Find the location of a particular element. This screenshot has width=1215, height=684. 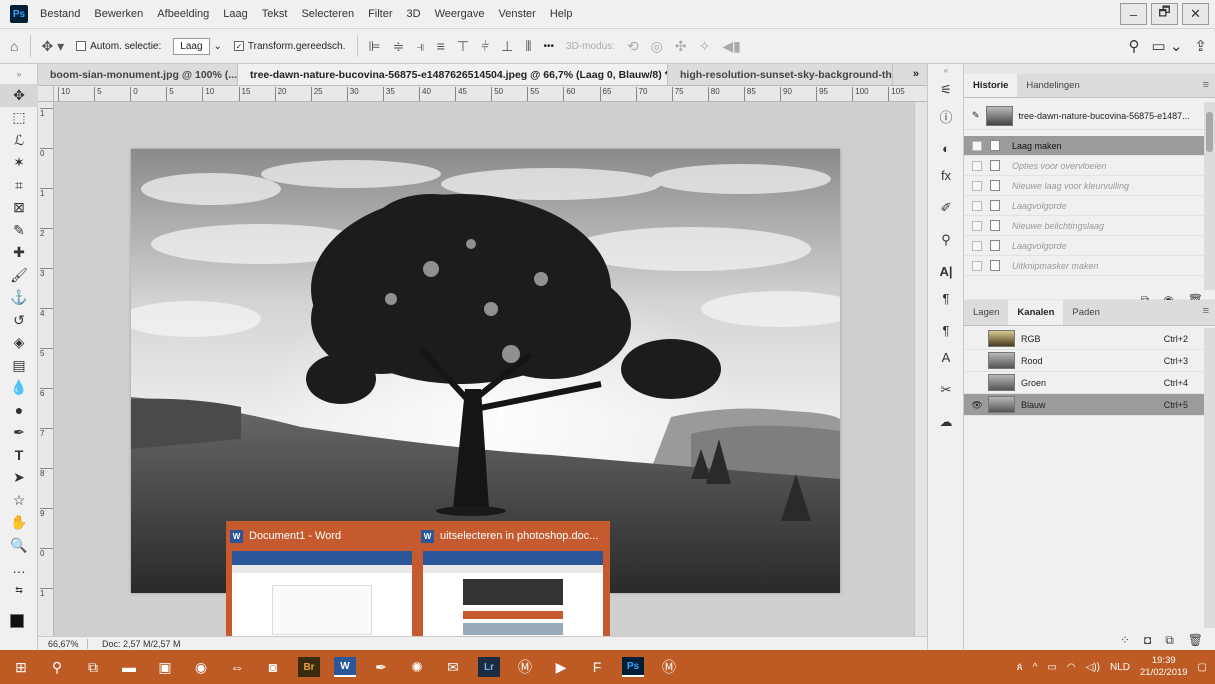

bridge-icon: Br is located at coordinates (309, 667).